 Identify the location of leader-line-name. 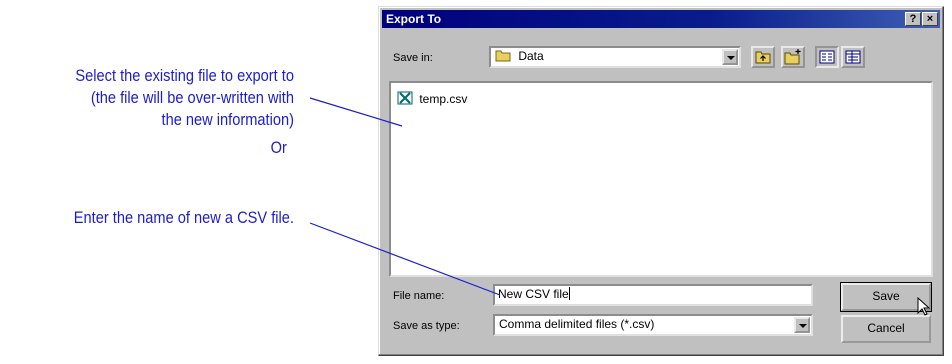
(405, 259).